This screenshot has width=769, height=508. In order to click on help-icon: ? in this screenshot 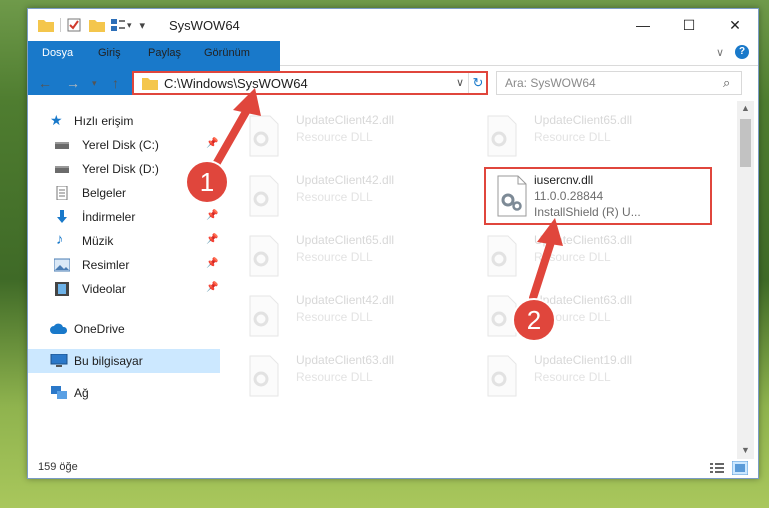, I will do `click(742, 52)`.